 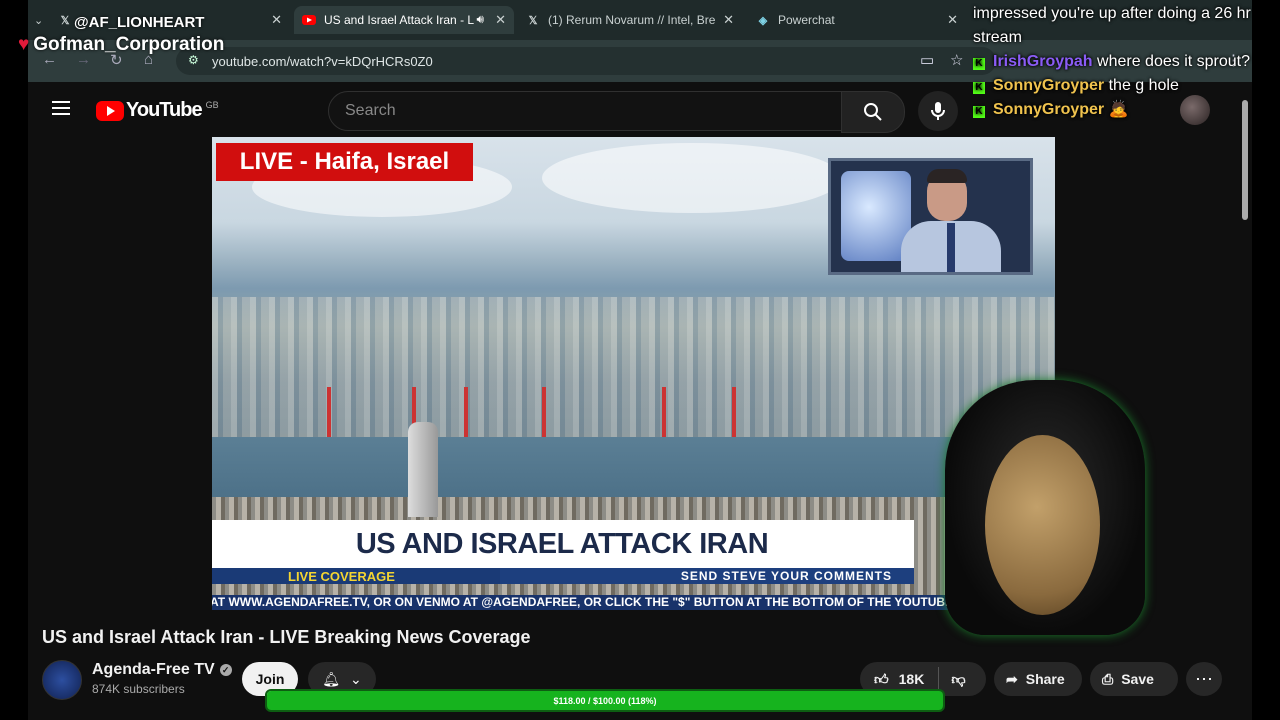 I want to click on like-count: 18K, so click(x=912, y=679).